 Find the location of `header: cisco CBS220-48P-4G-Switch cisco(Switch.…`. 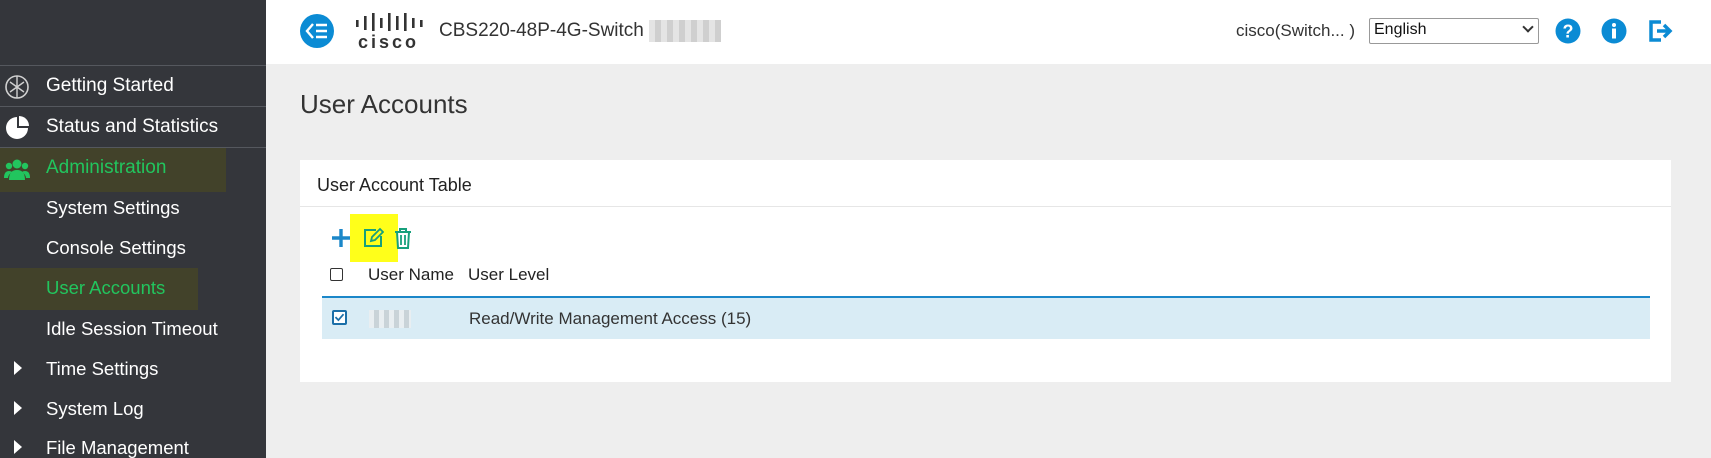

header: cisco CBS220-48P-4G-Switch cisco(Switch.… is located at coordinates (988, 32).